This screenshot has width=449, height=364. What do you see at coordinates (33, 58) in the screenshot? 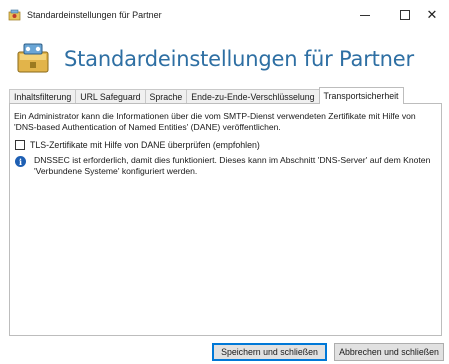
I see `partner-settings-icon` at bounding box center [33, 58].